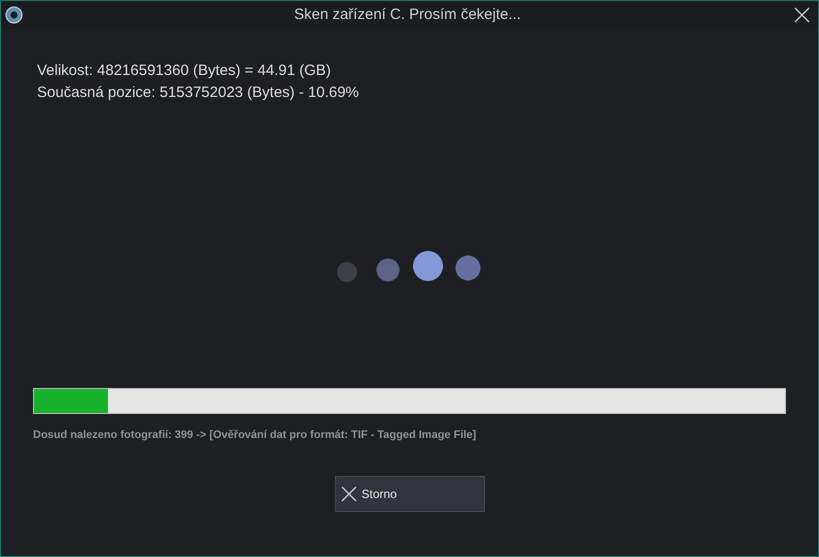 This screenshot has height=557, width=819. What do you see at coordinates (409, 494) in the screenshot?
I see `cancel-button: Storno` at bounding box center [409, 494].